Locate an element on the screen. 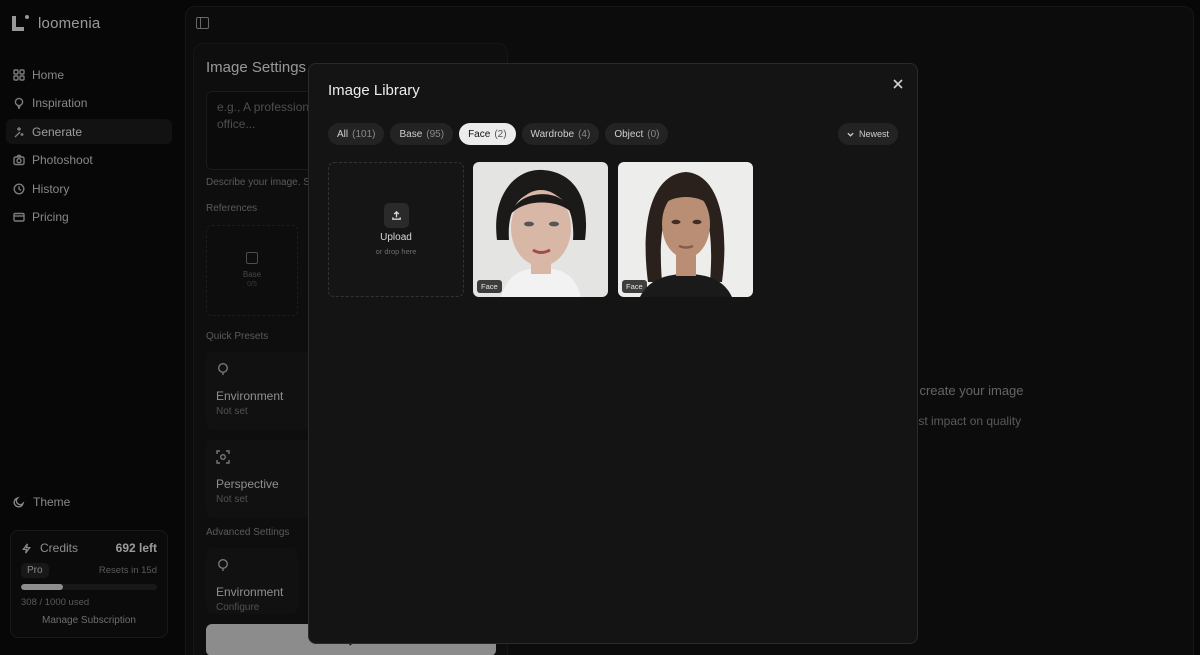  filter-count: (101) is located at coordinates (364, 134).